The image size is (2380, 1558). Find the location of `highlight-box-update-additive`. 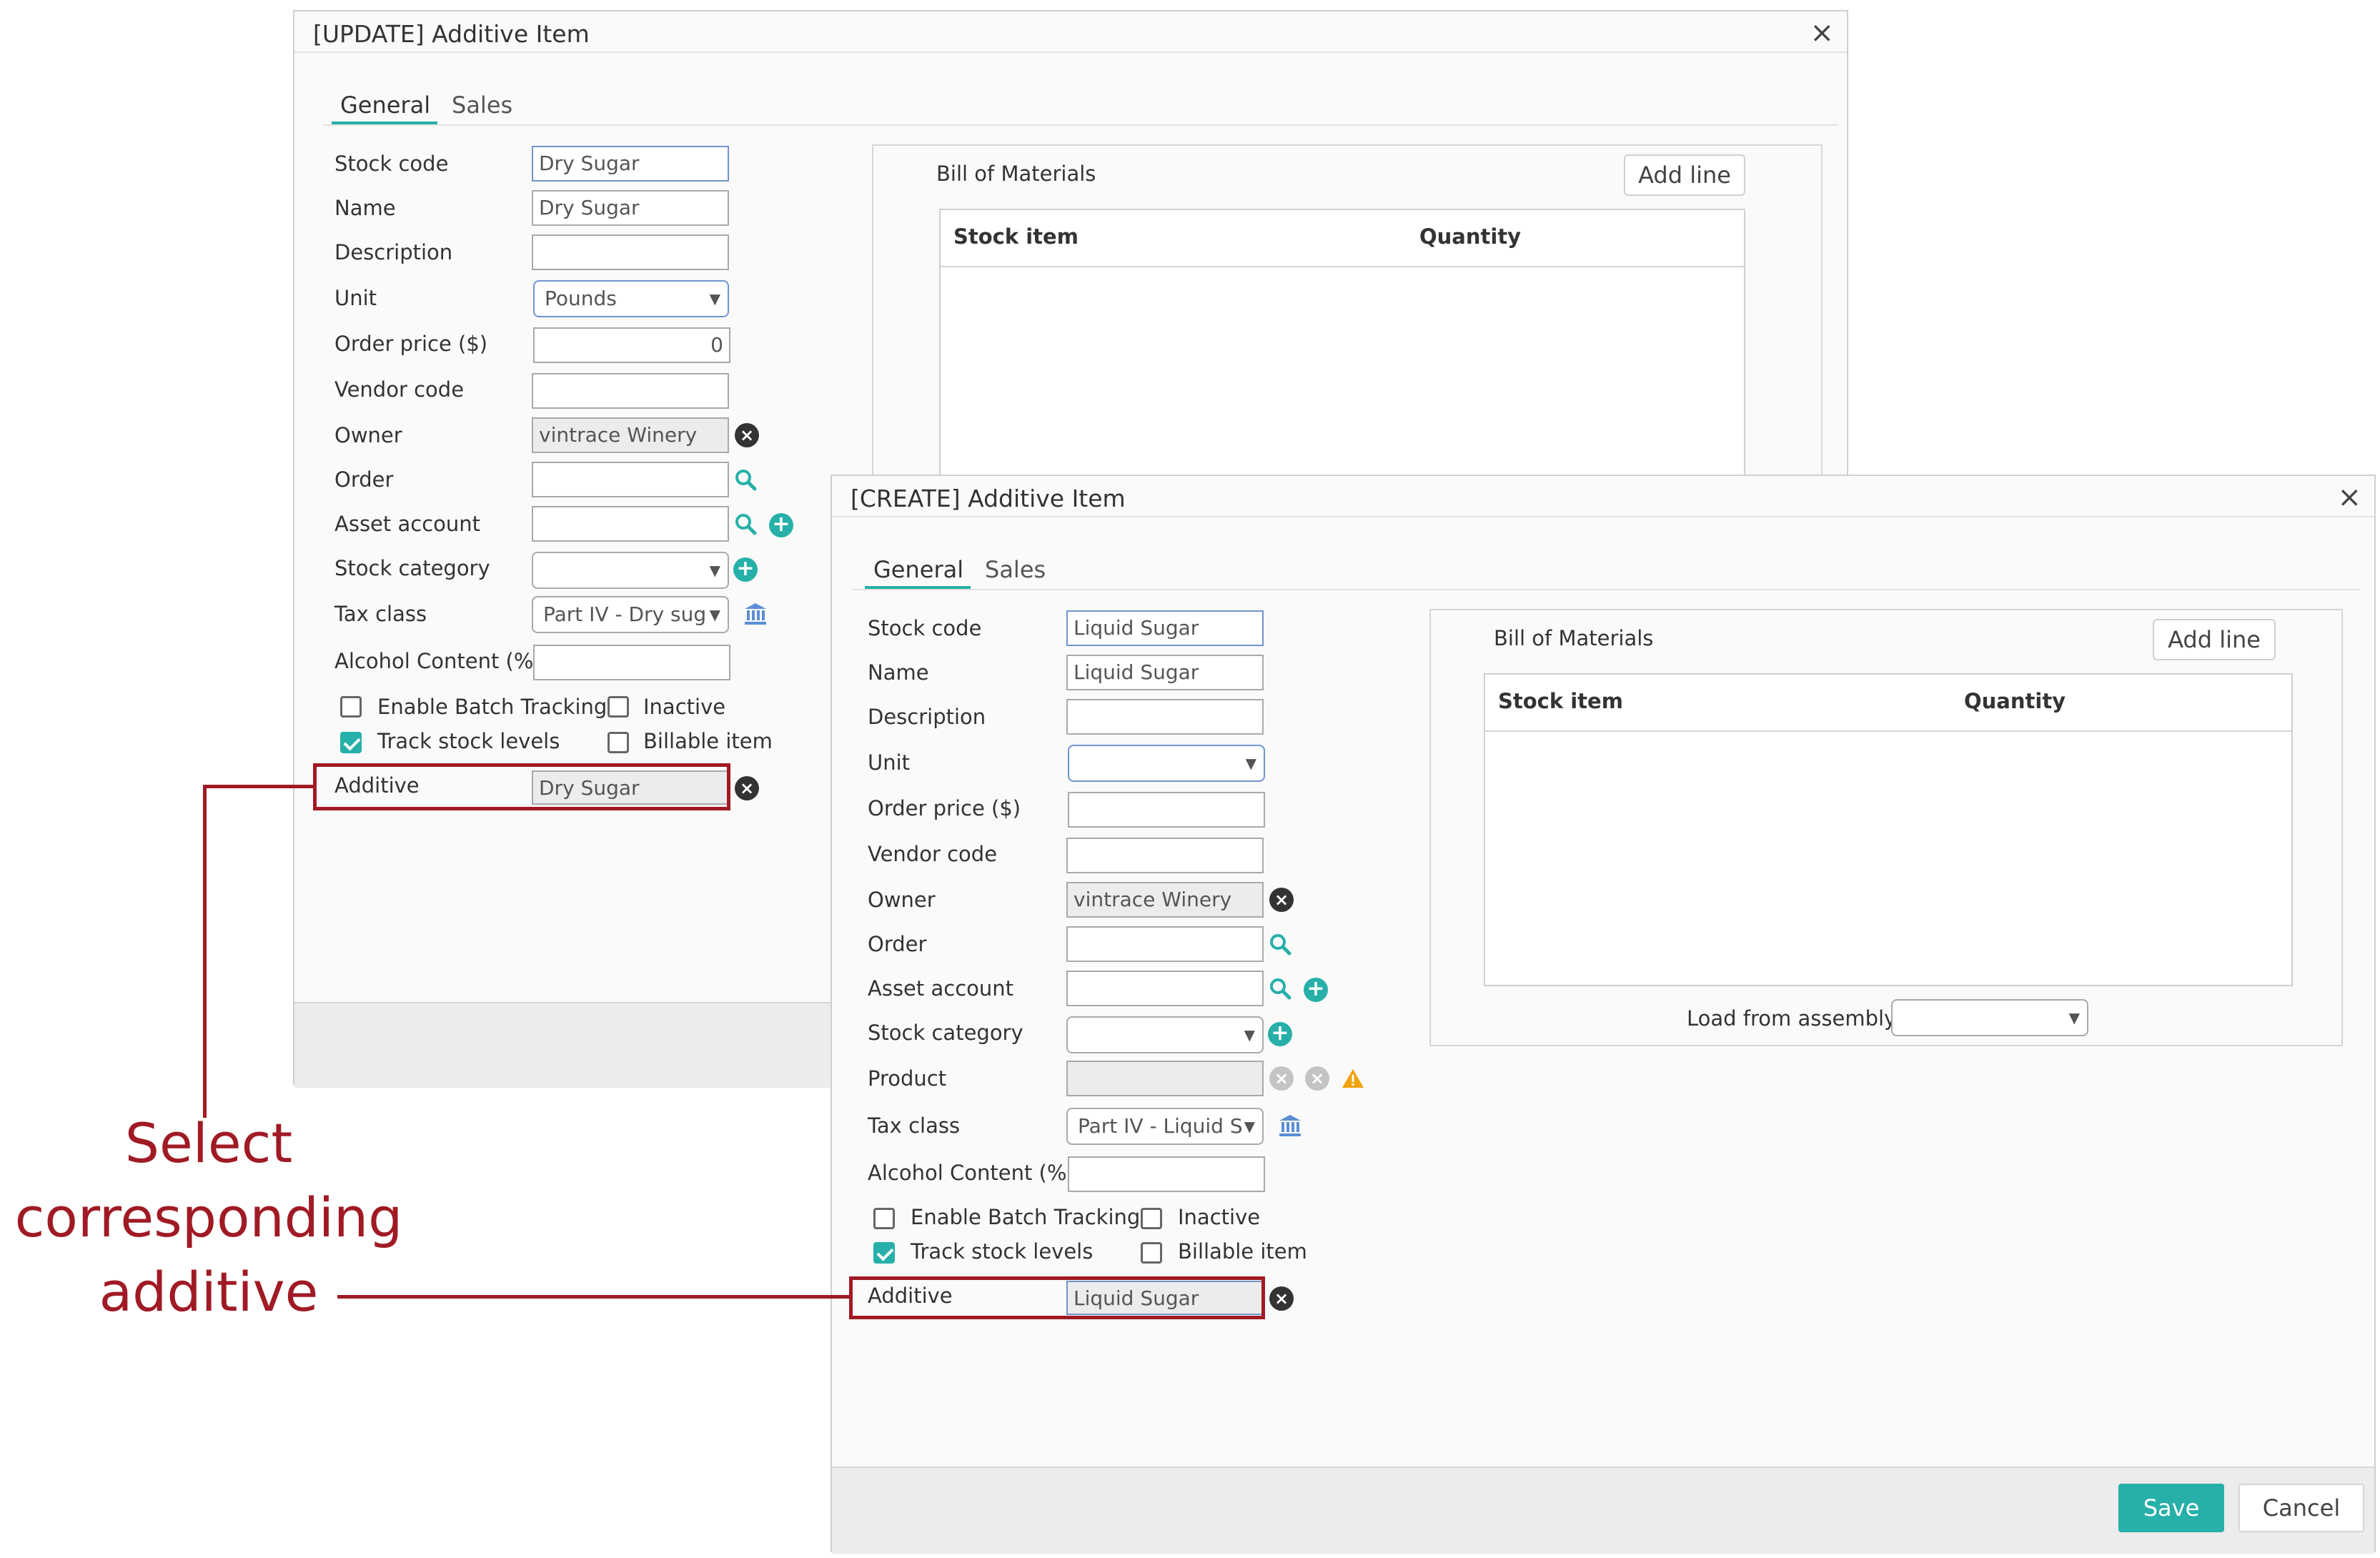

highlight-box-update-additive is located at coordinates (521, 787).